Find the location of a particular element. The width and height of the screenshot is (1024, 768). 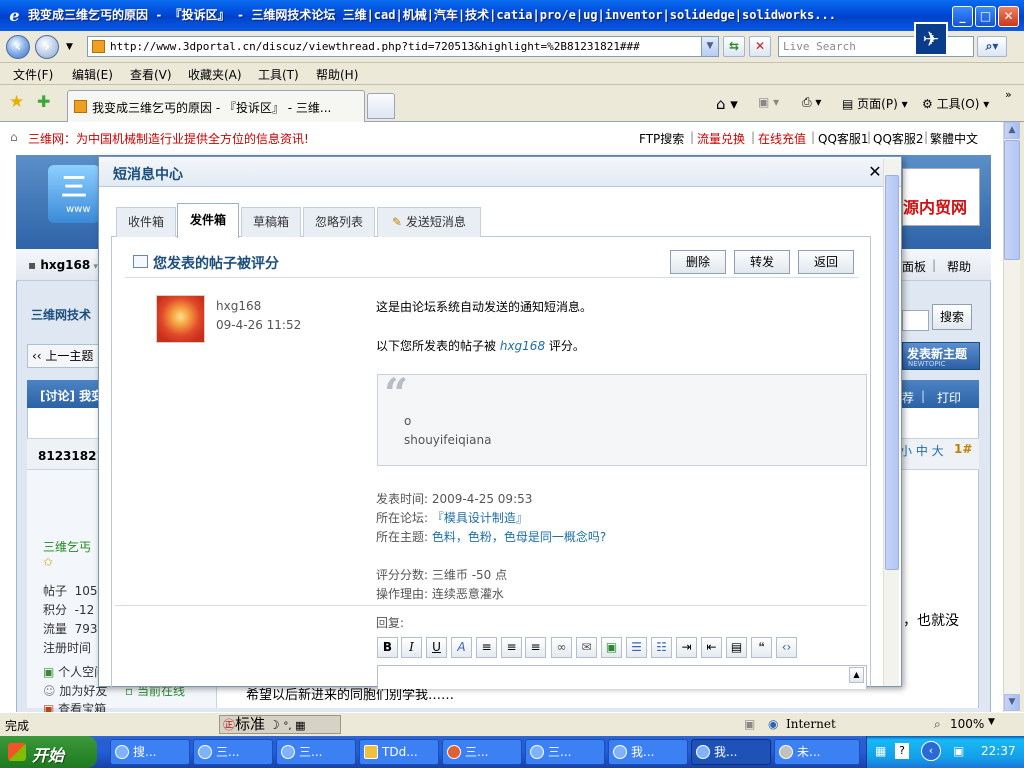

top-link-traffic: 流量兑换 is located at coordinates (721, 138).